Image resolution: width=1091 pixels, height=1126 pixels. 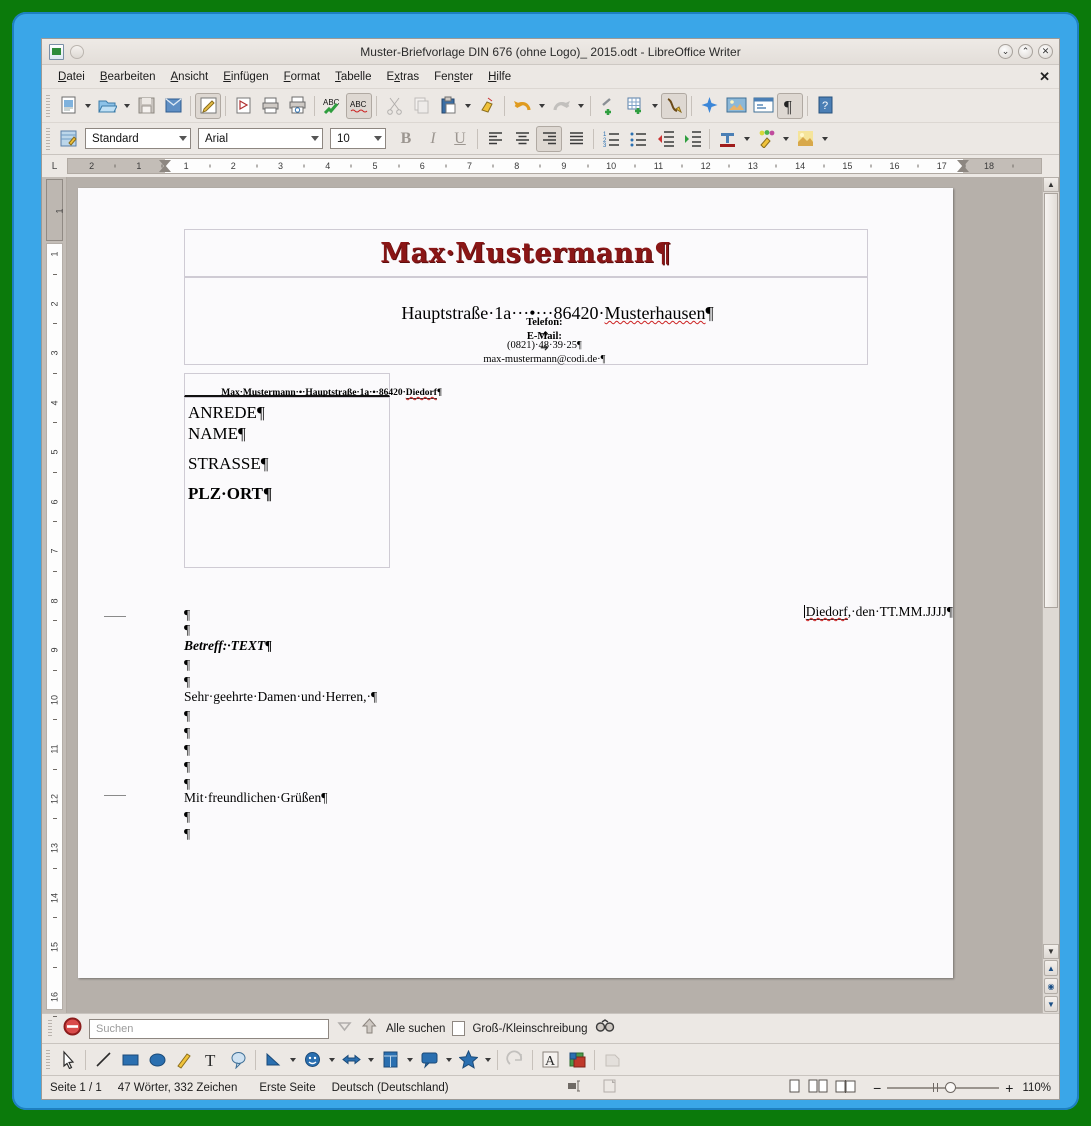 What do you see at coordinates (138, 138) in the screenshot?
I see `paragraph-style-combo: Standard` at bounding box center [138, 138].